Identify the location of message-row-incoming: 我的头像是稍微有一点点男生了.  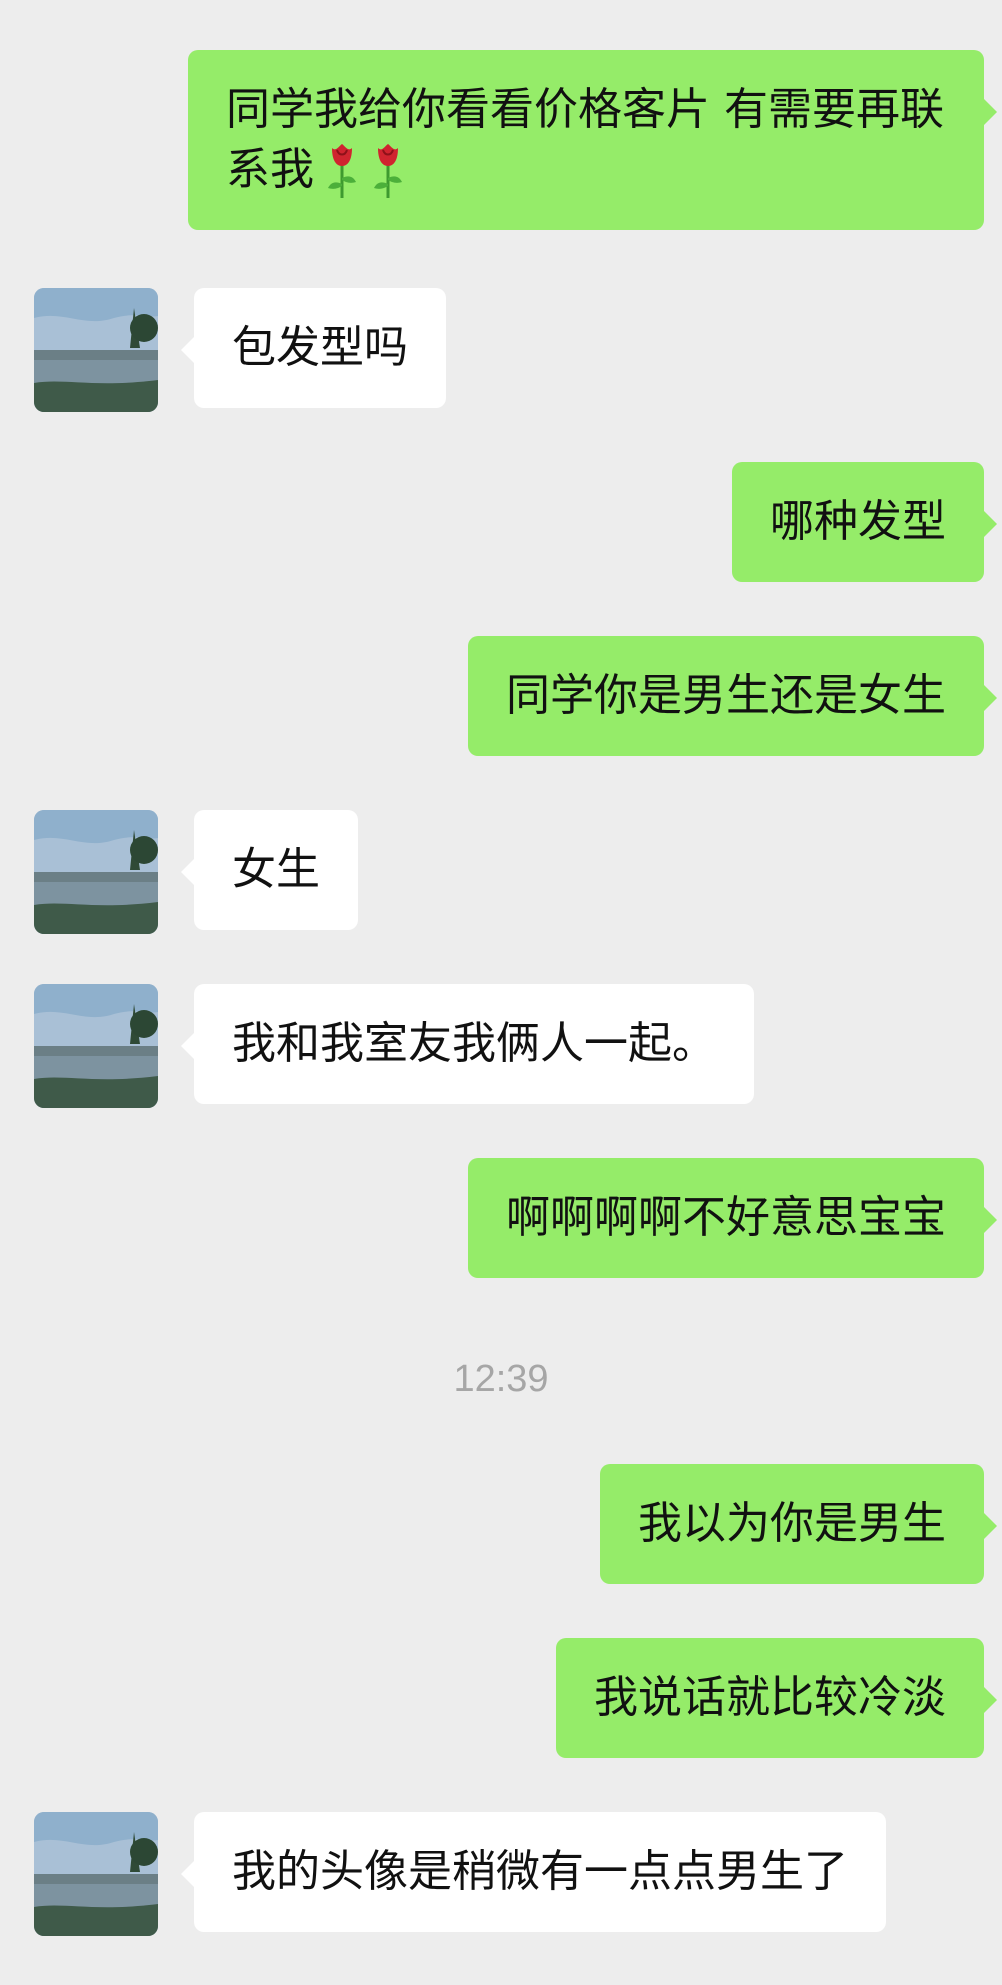
(460, 1874).